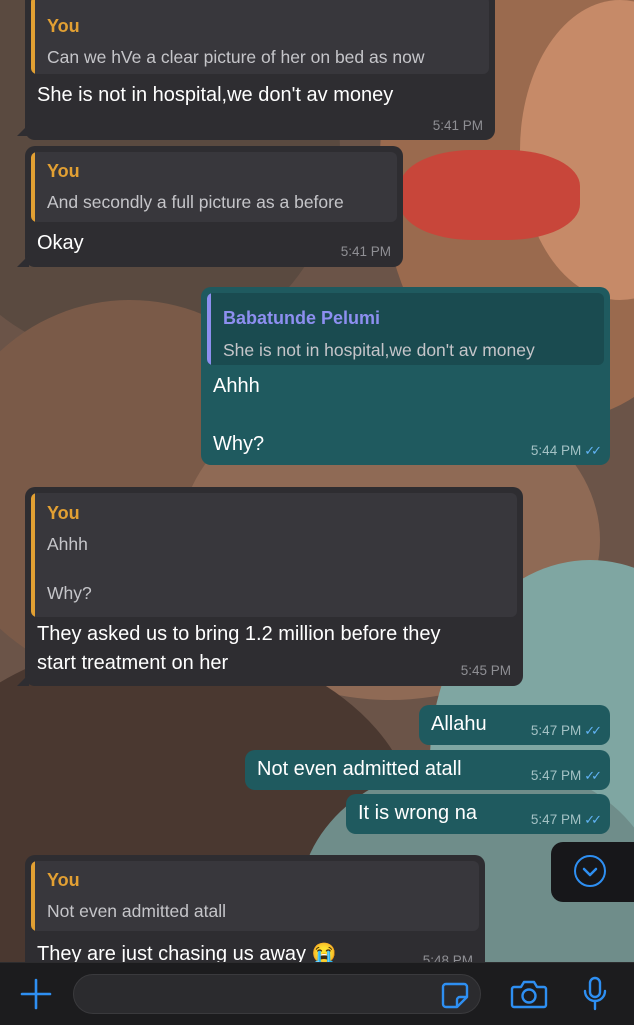 The image size is (634, 1025). Describe the element at coordinates (459, 724) in the screenshot. I see `message-text: Allahu` at that location.